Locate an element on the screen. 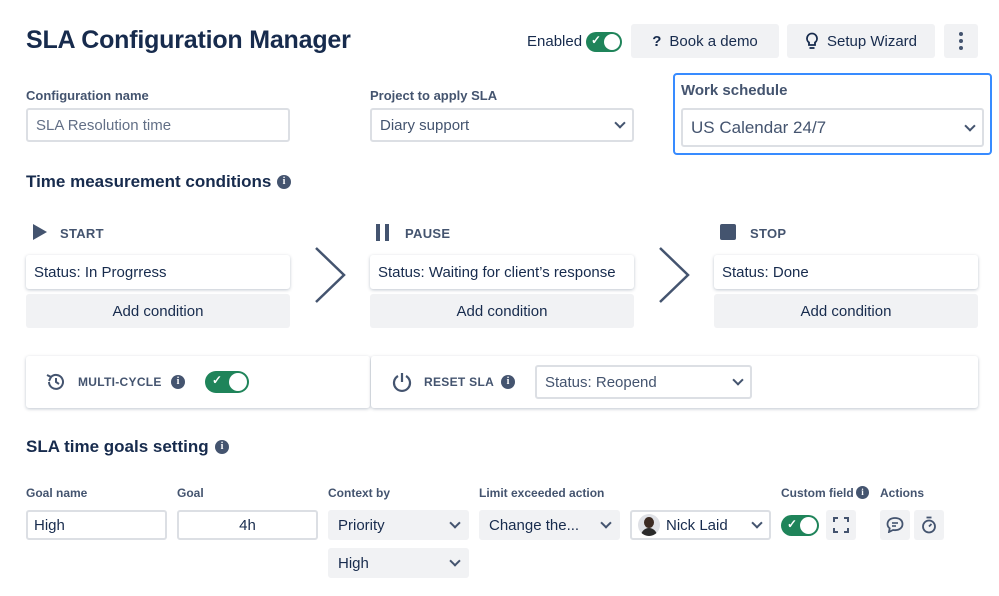  more-options-button is located at coordinates (961, 41).